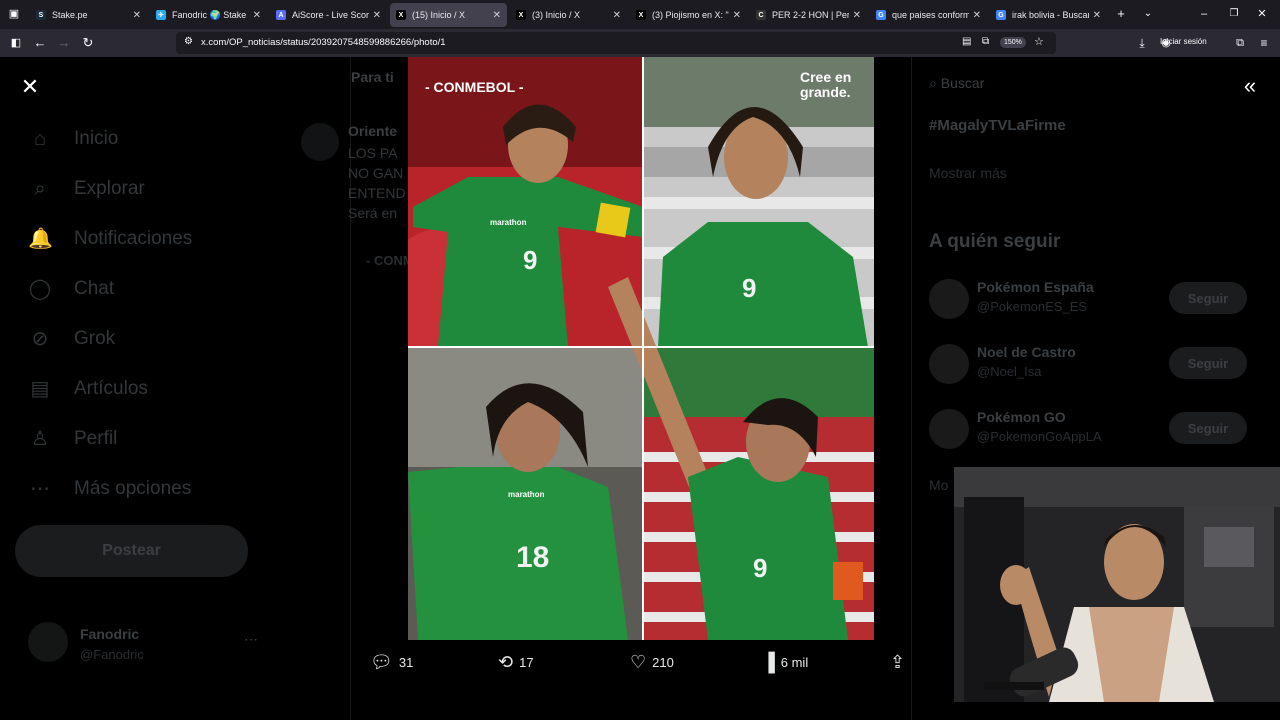 The image size is (1280, 720). I want to click on browser-tab: Gque paises conforman ✕, so click(928, 15).